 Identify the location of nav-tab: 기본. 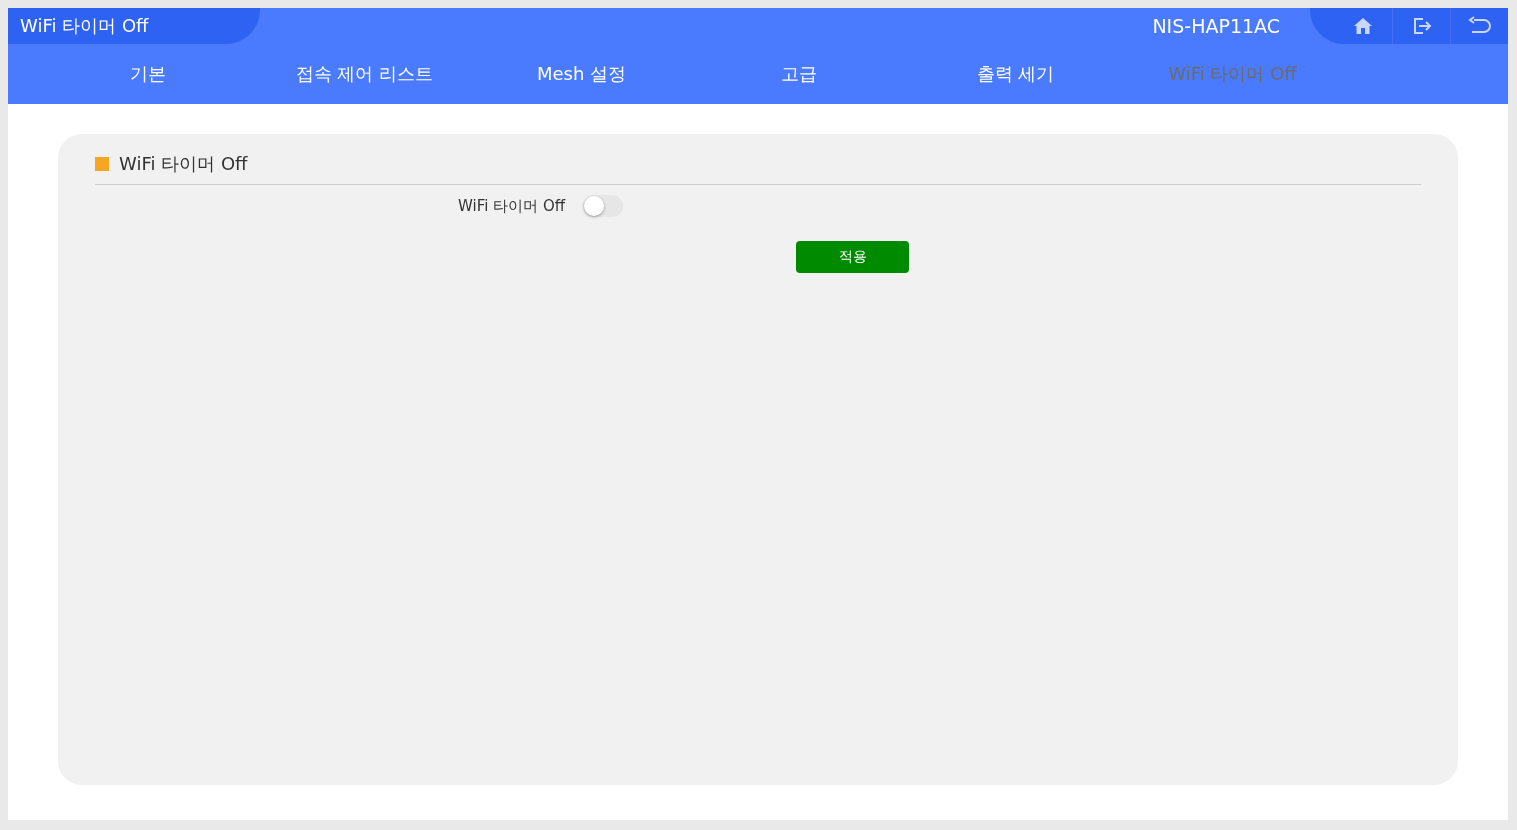
(147, 74).